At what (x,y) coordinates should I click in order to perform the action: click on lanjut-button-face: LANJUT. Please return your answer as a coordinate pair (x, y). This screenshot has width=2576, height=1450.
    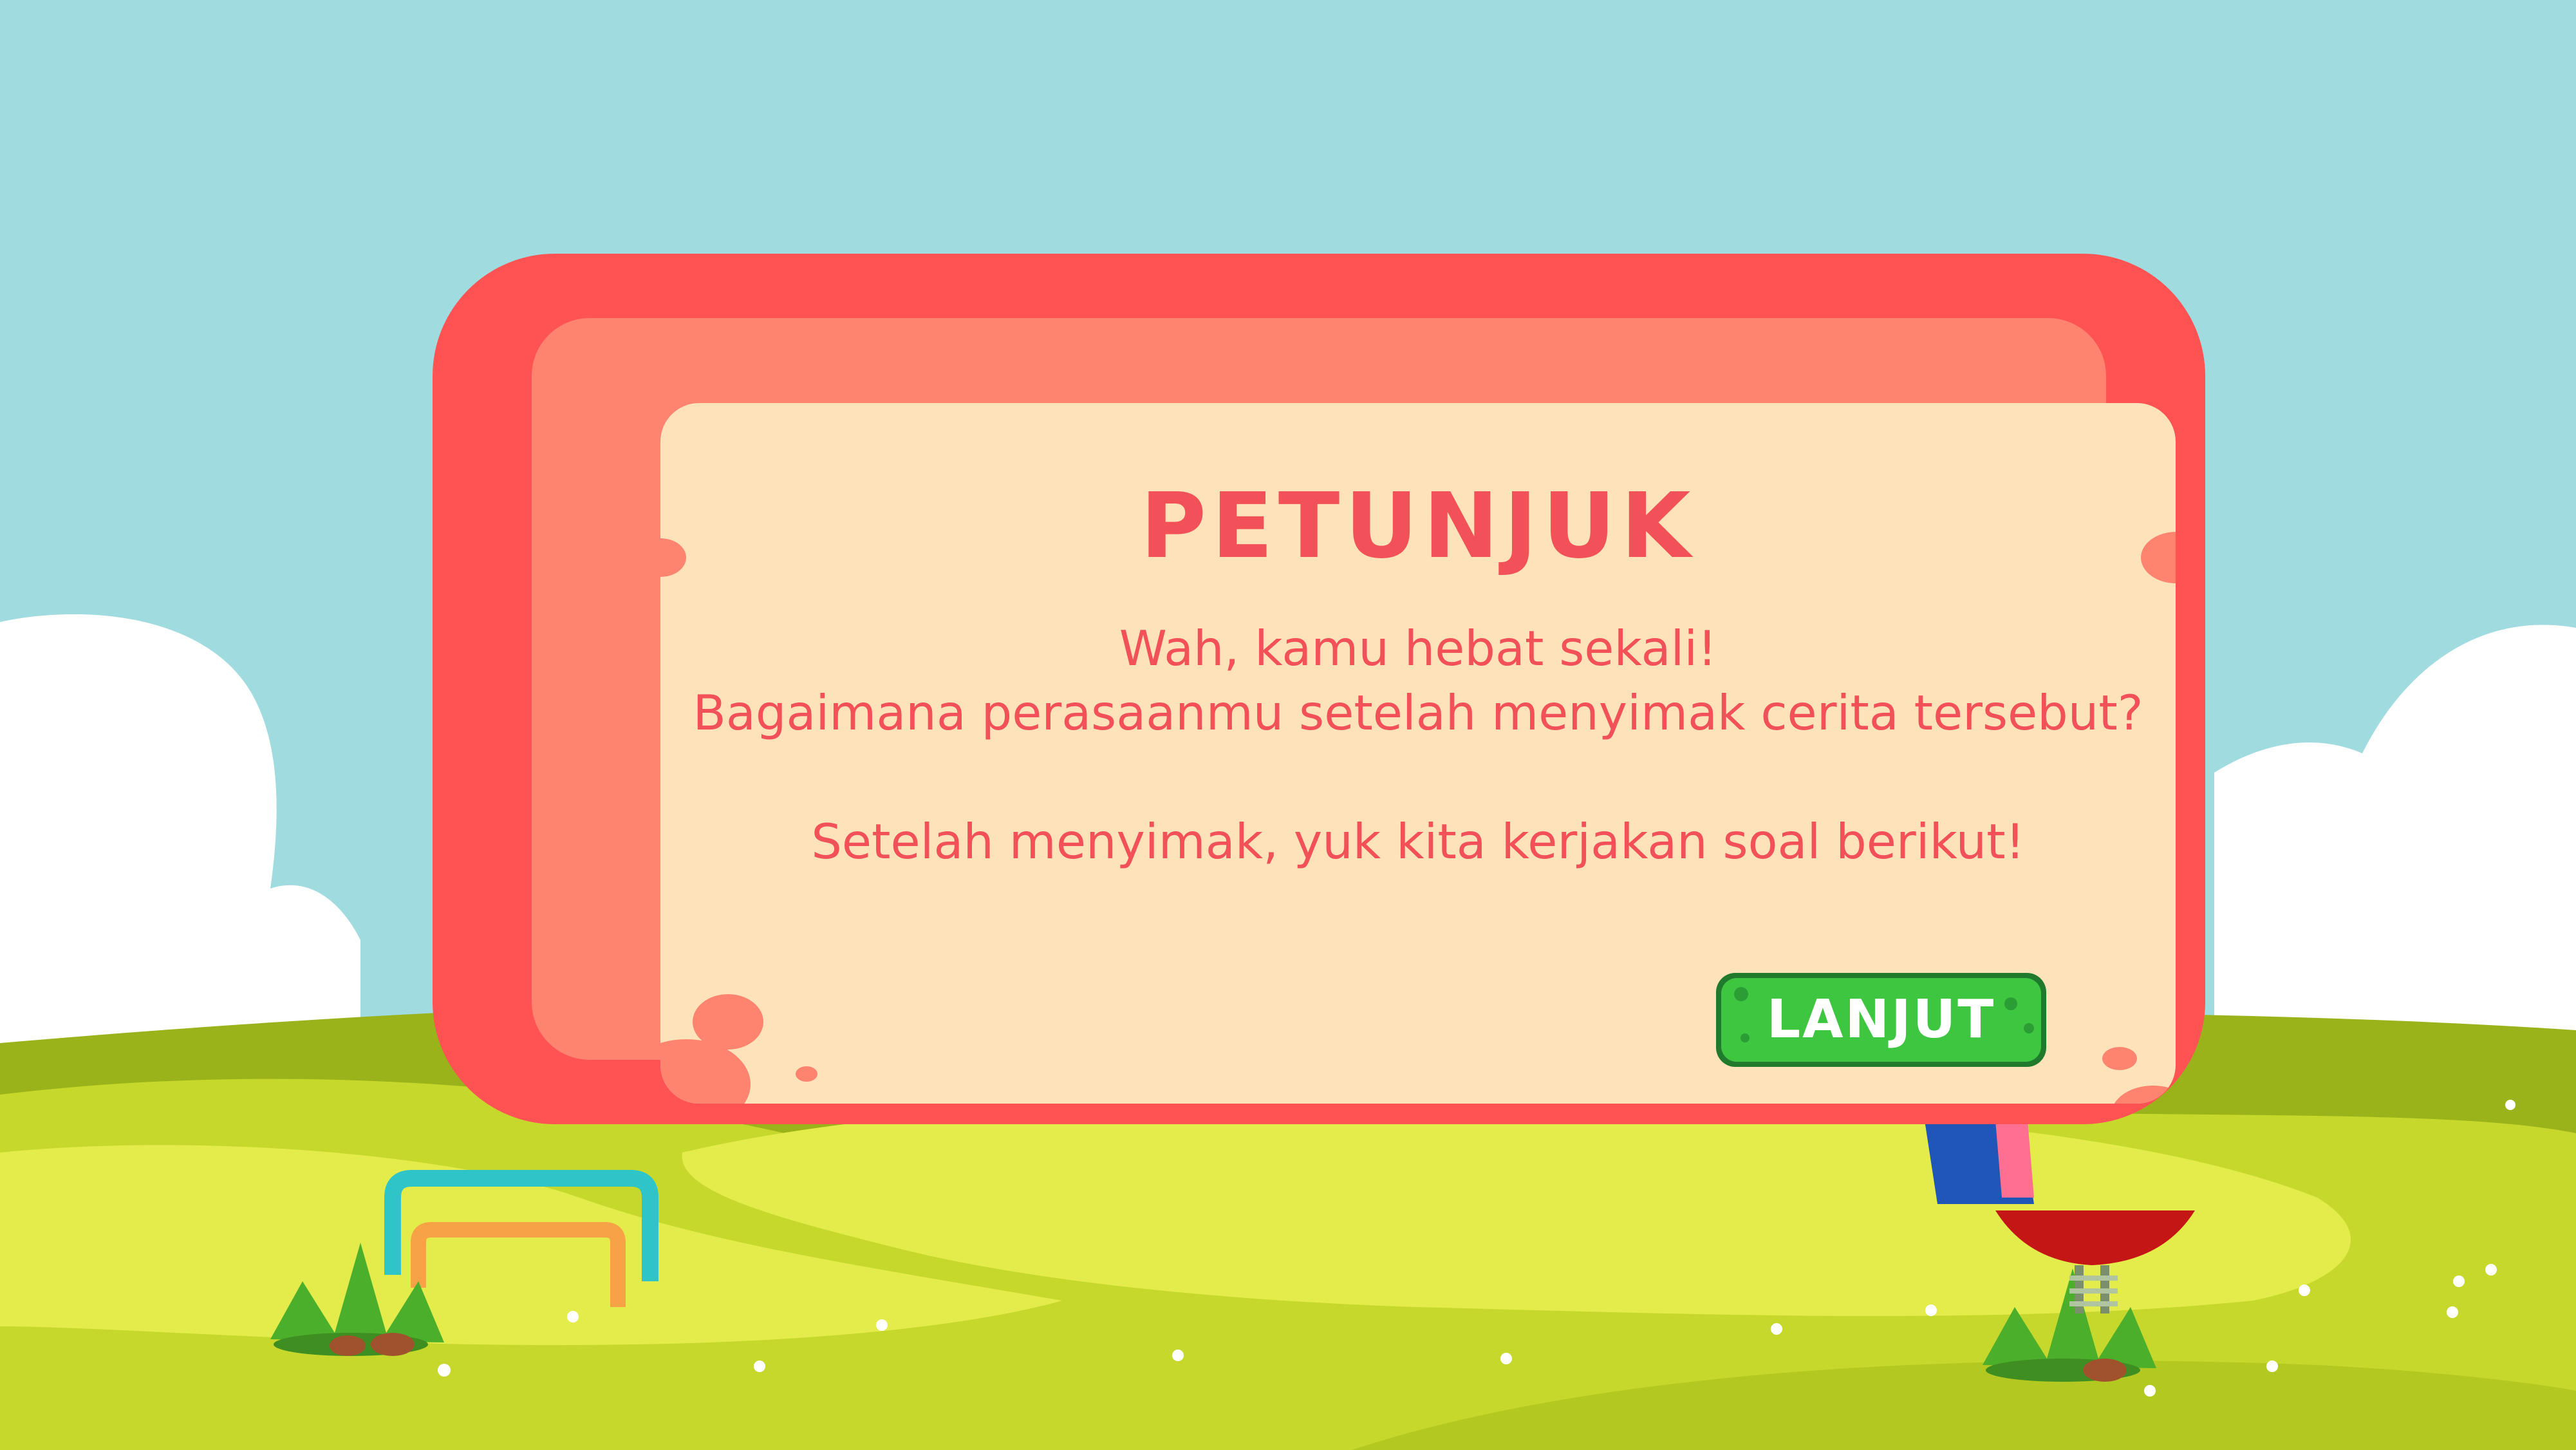
    Looking at the image, I should click on (1881, 1020).